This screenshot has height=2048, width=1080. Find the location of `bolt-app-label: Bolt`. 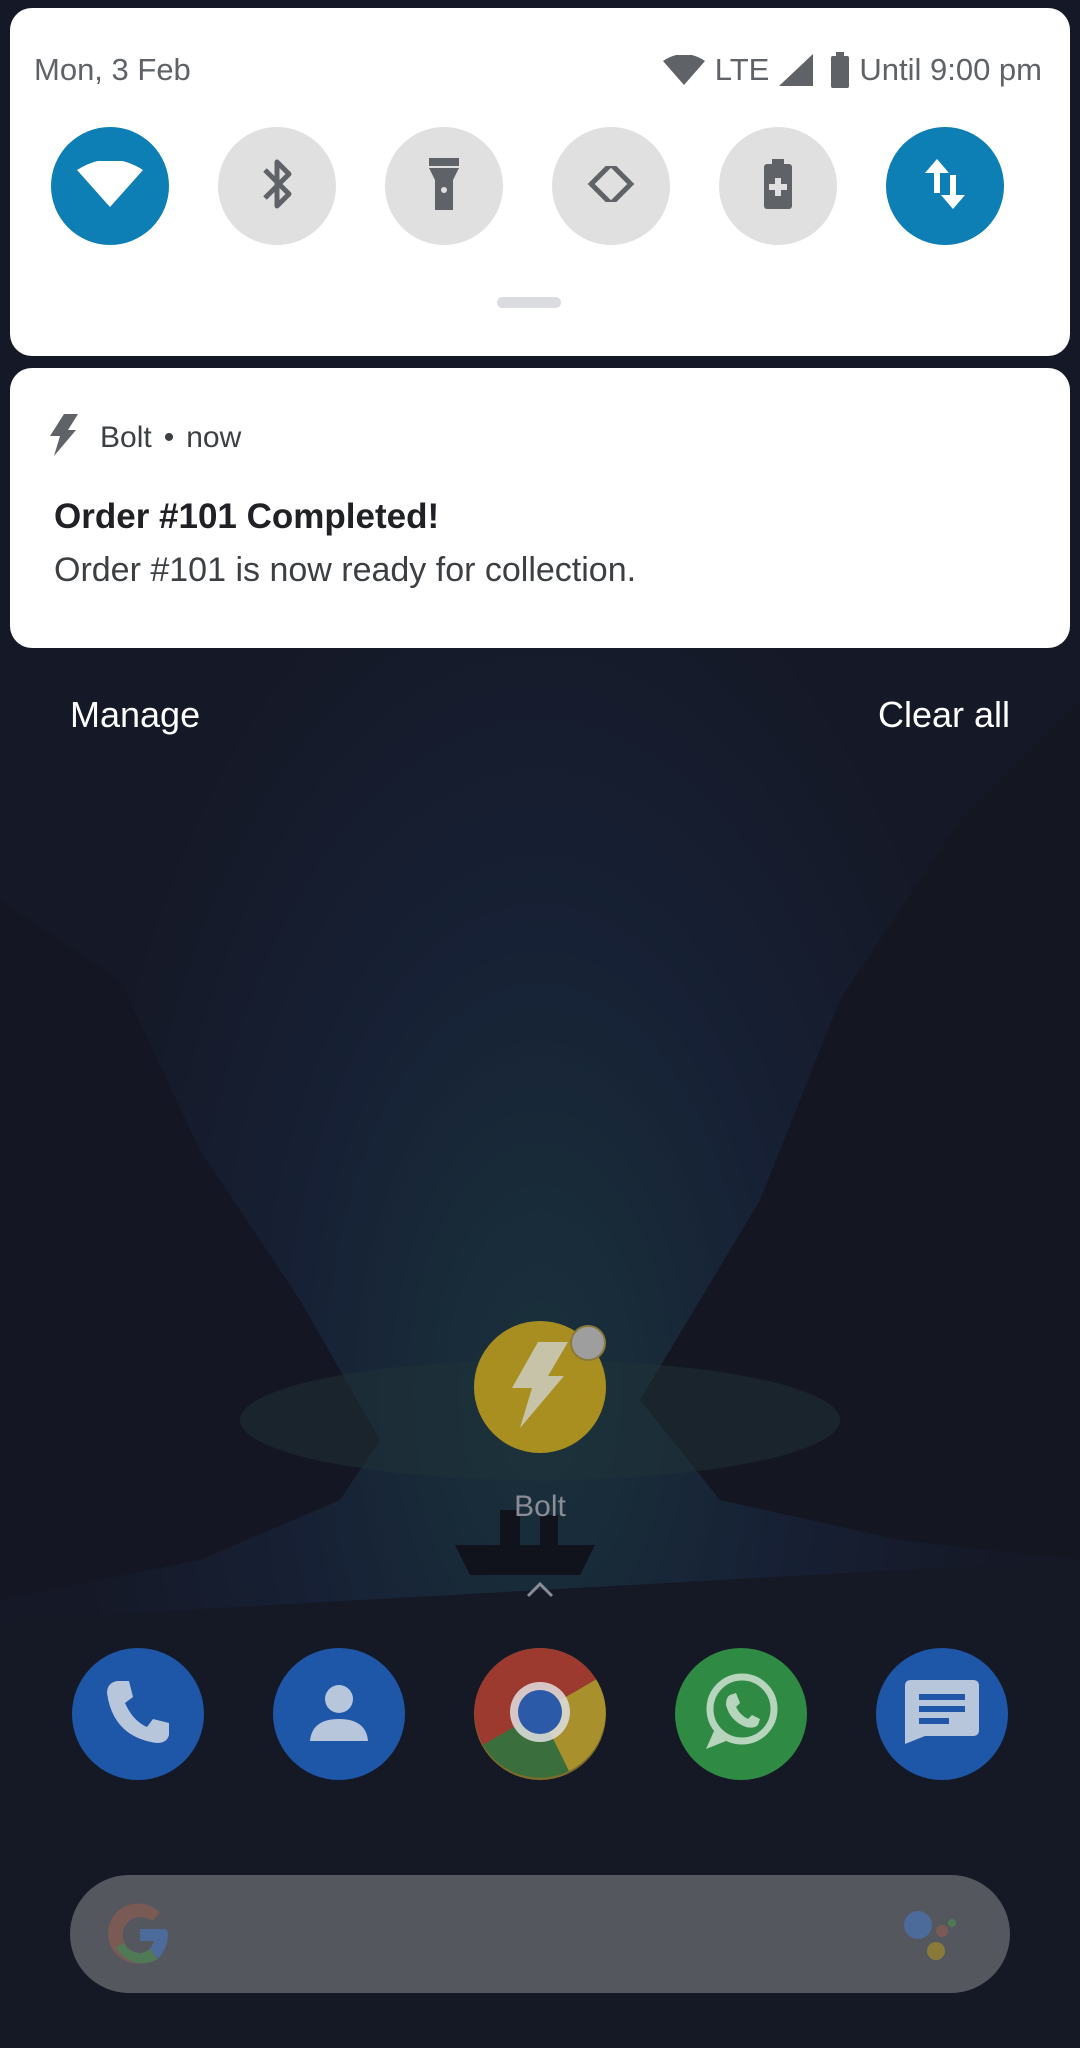

bolt-app-label: Bolt is located at coordinates (540, 1506).